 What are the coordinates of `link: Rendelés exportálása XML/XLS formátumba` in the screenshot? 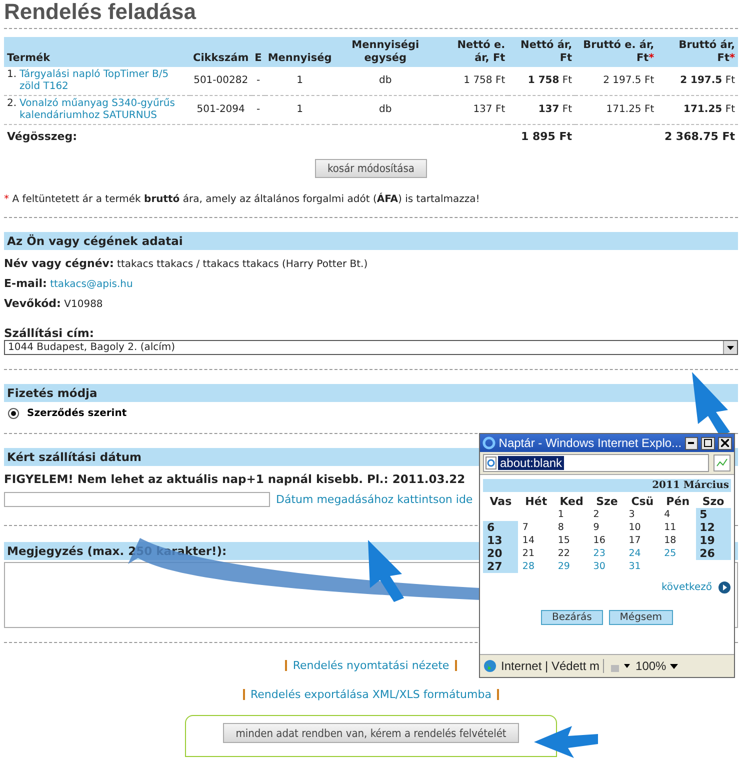 It's located at (371, 694).